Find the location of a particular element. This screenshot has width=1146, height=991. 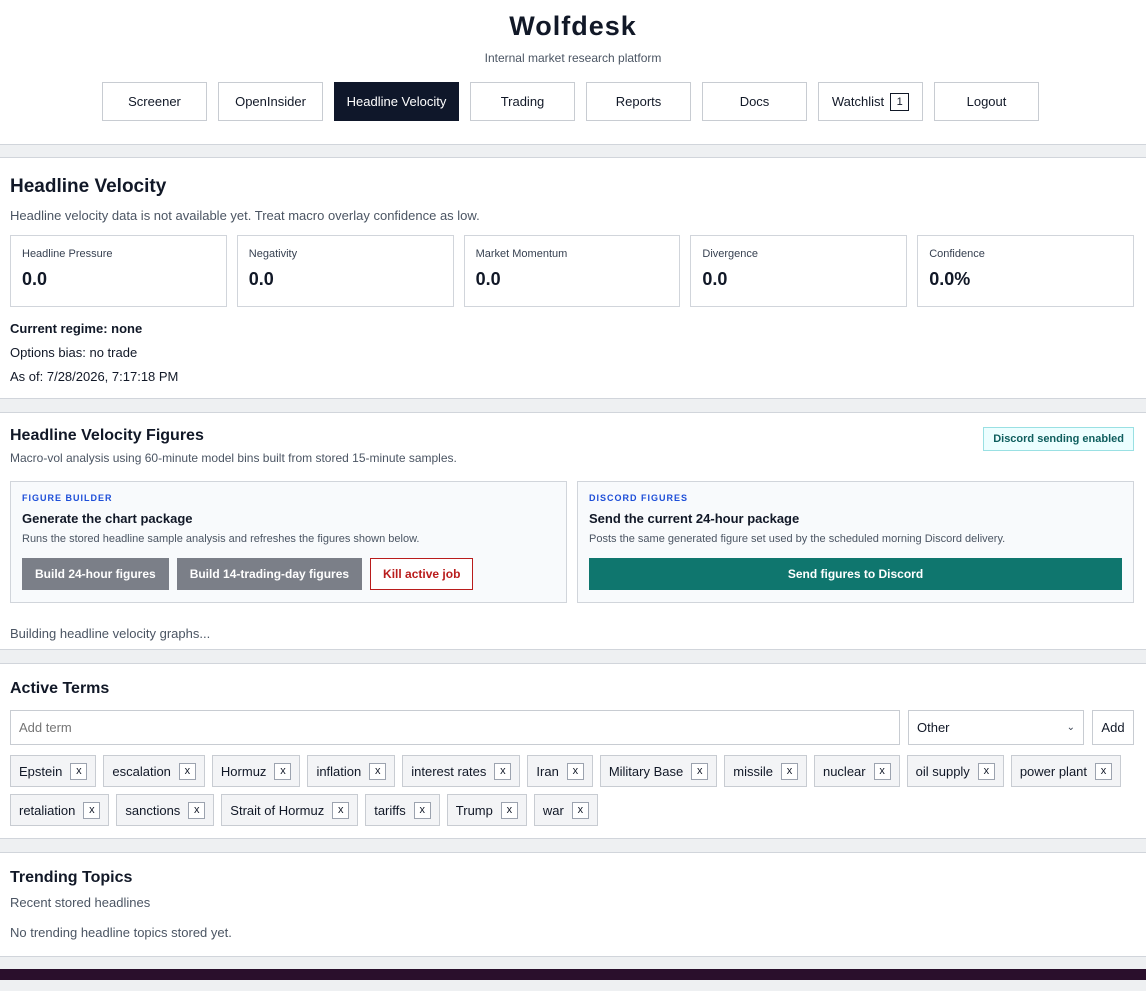

term-chip: Military Base x is located at coordinates (658, 771).